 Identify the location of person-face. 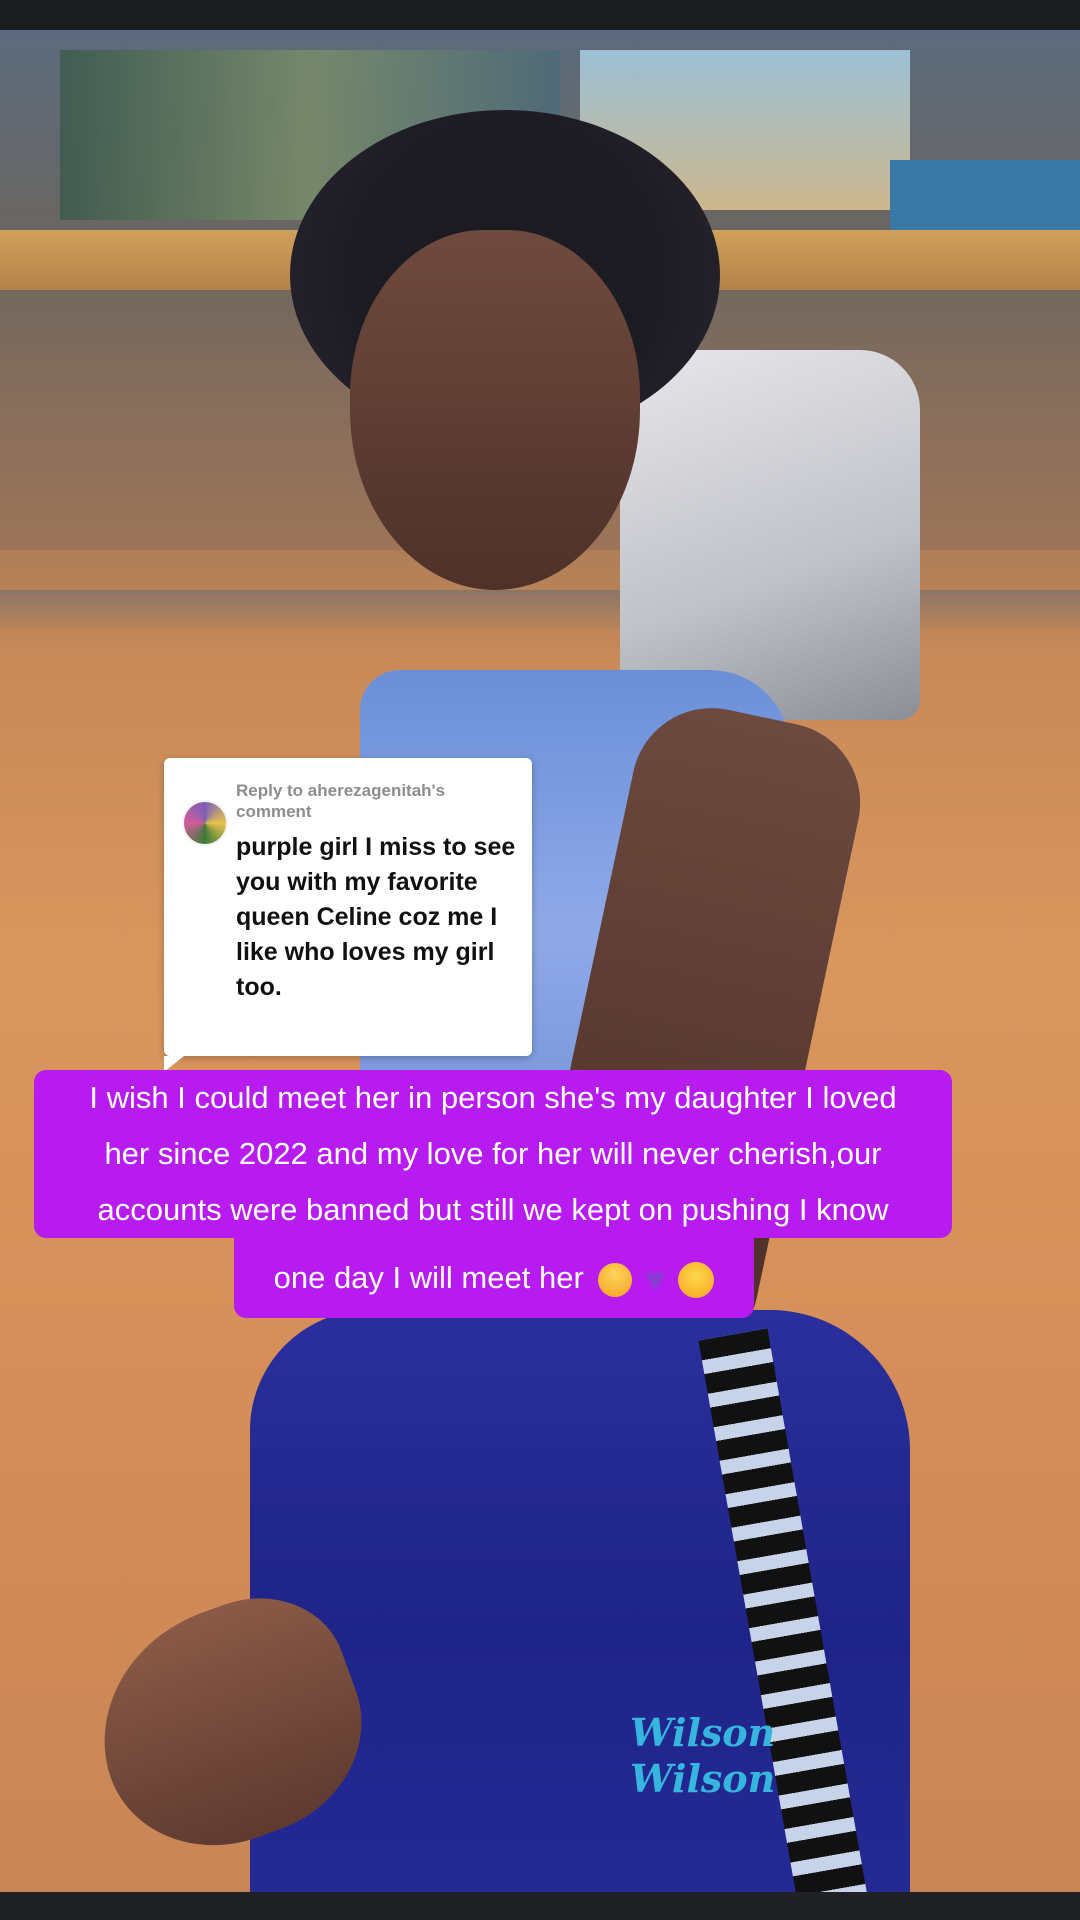
(495, 410).